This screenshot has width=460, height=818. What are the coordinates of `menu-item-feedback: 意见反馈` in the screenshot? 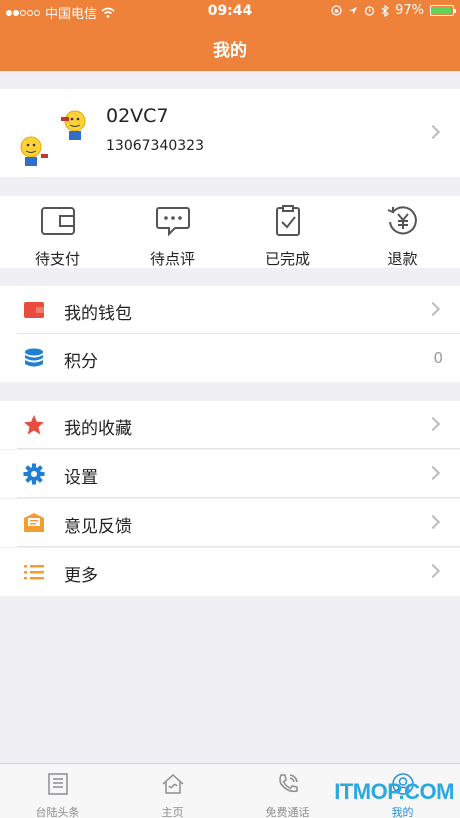 It's located at (230, 523).